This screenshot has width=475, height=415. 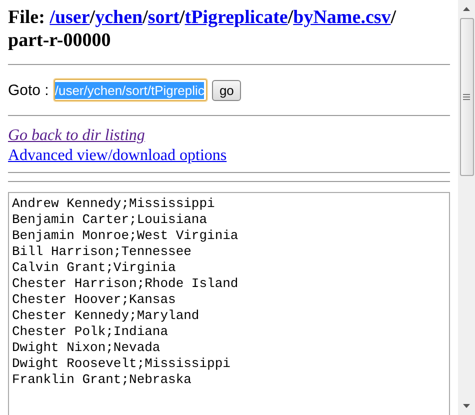 What do you see at coordinates (106, 316) in the screenshot?
I see `file-line: Chester Kennedy;Maryland` at bounding box center [106, 316].